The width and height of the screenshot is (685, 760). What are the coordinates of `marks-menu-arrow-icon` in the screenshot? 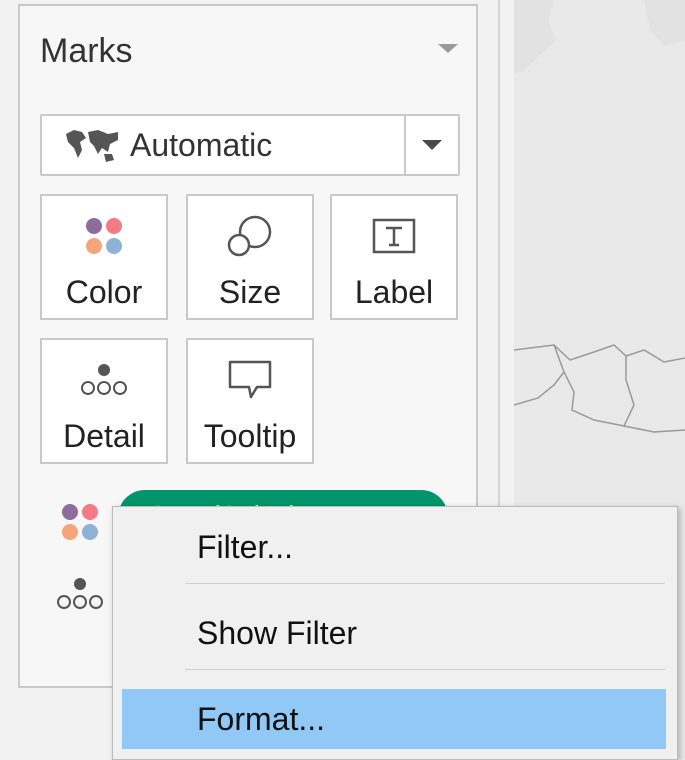 It's located at (448, 48).